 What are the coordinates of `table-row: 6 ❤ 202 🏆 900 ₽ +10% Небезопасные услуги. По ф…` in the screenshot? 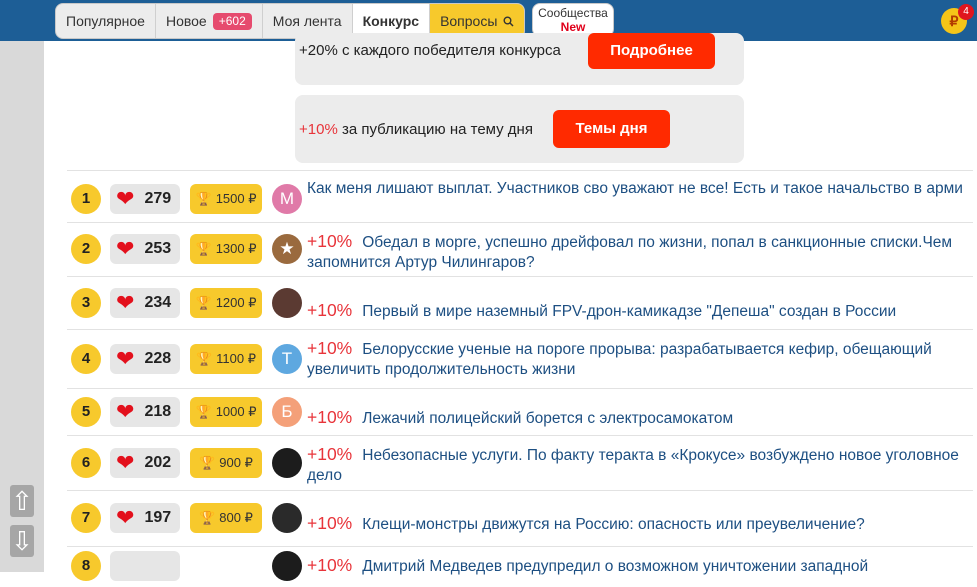 It's located at (520, 463).